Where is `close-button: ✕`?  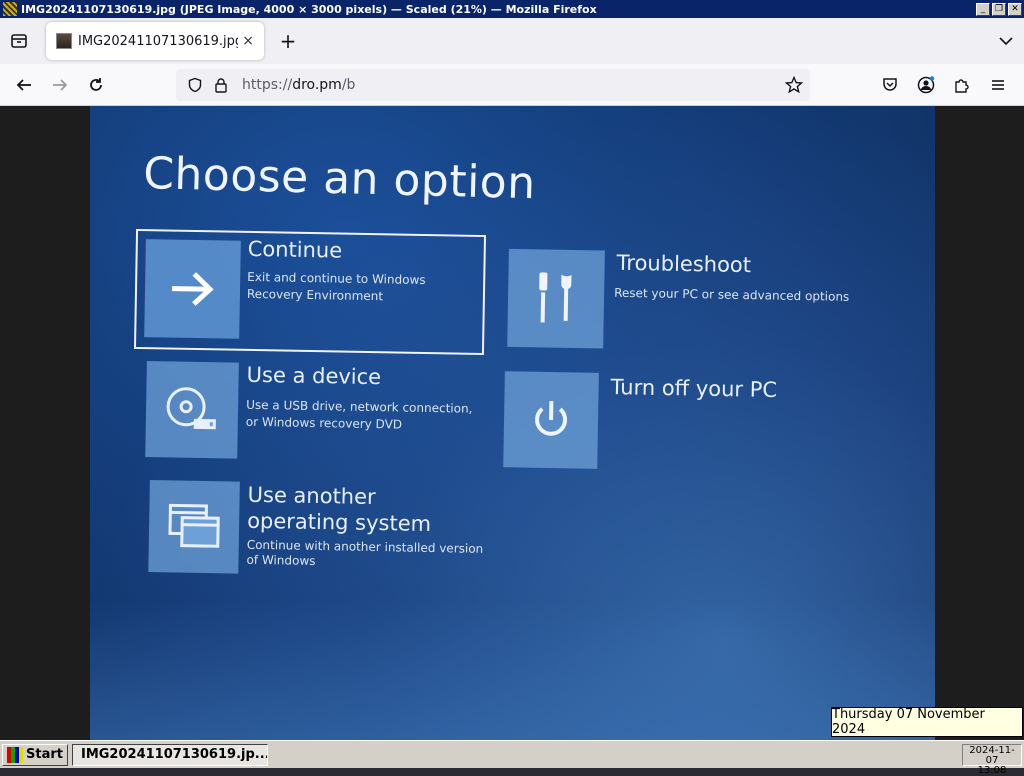 close-button: ✕ is located at coordinates (1015, 9).